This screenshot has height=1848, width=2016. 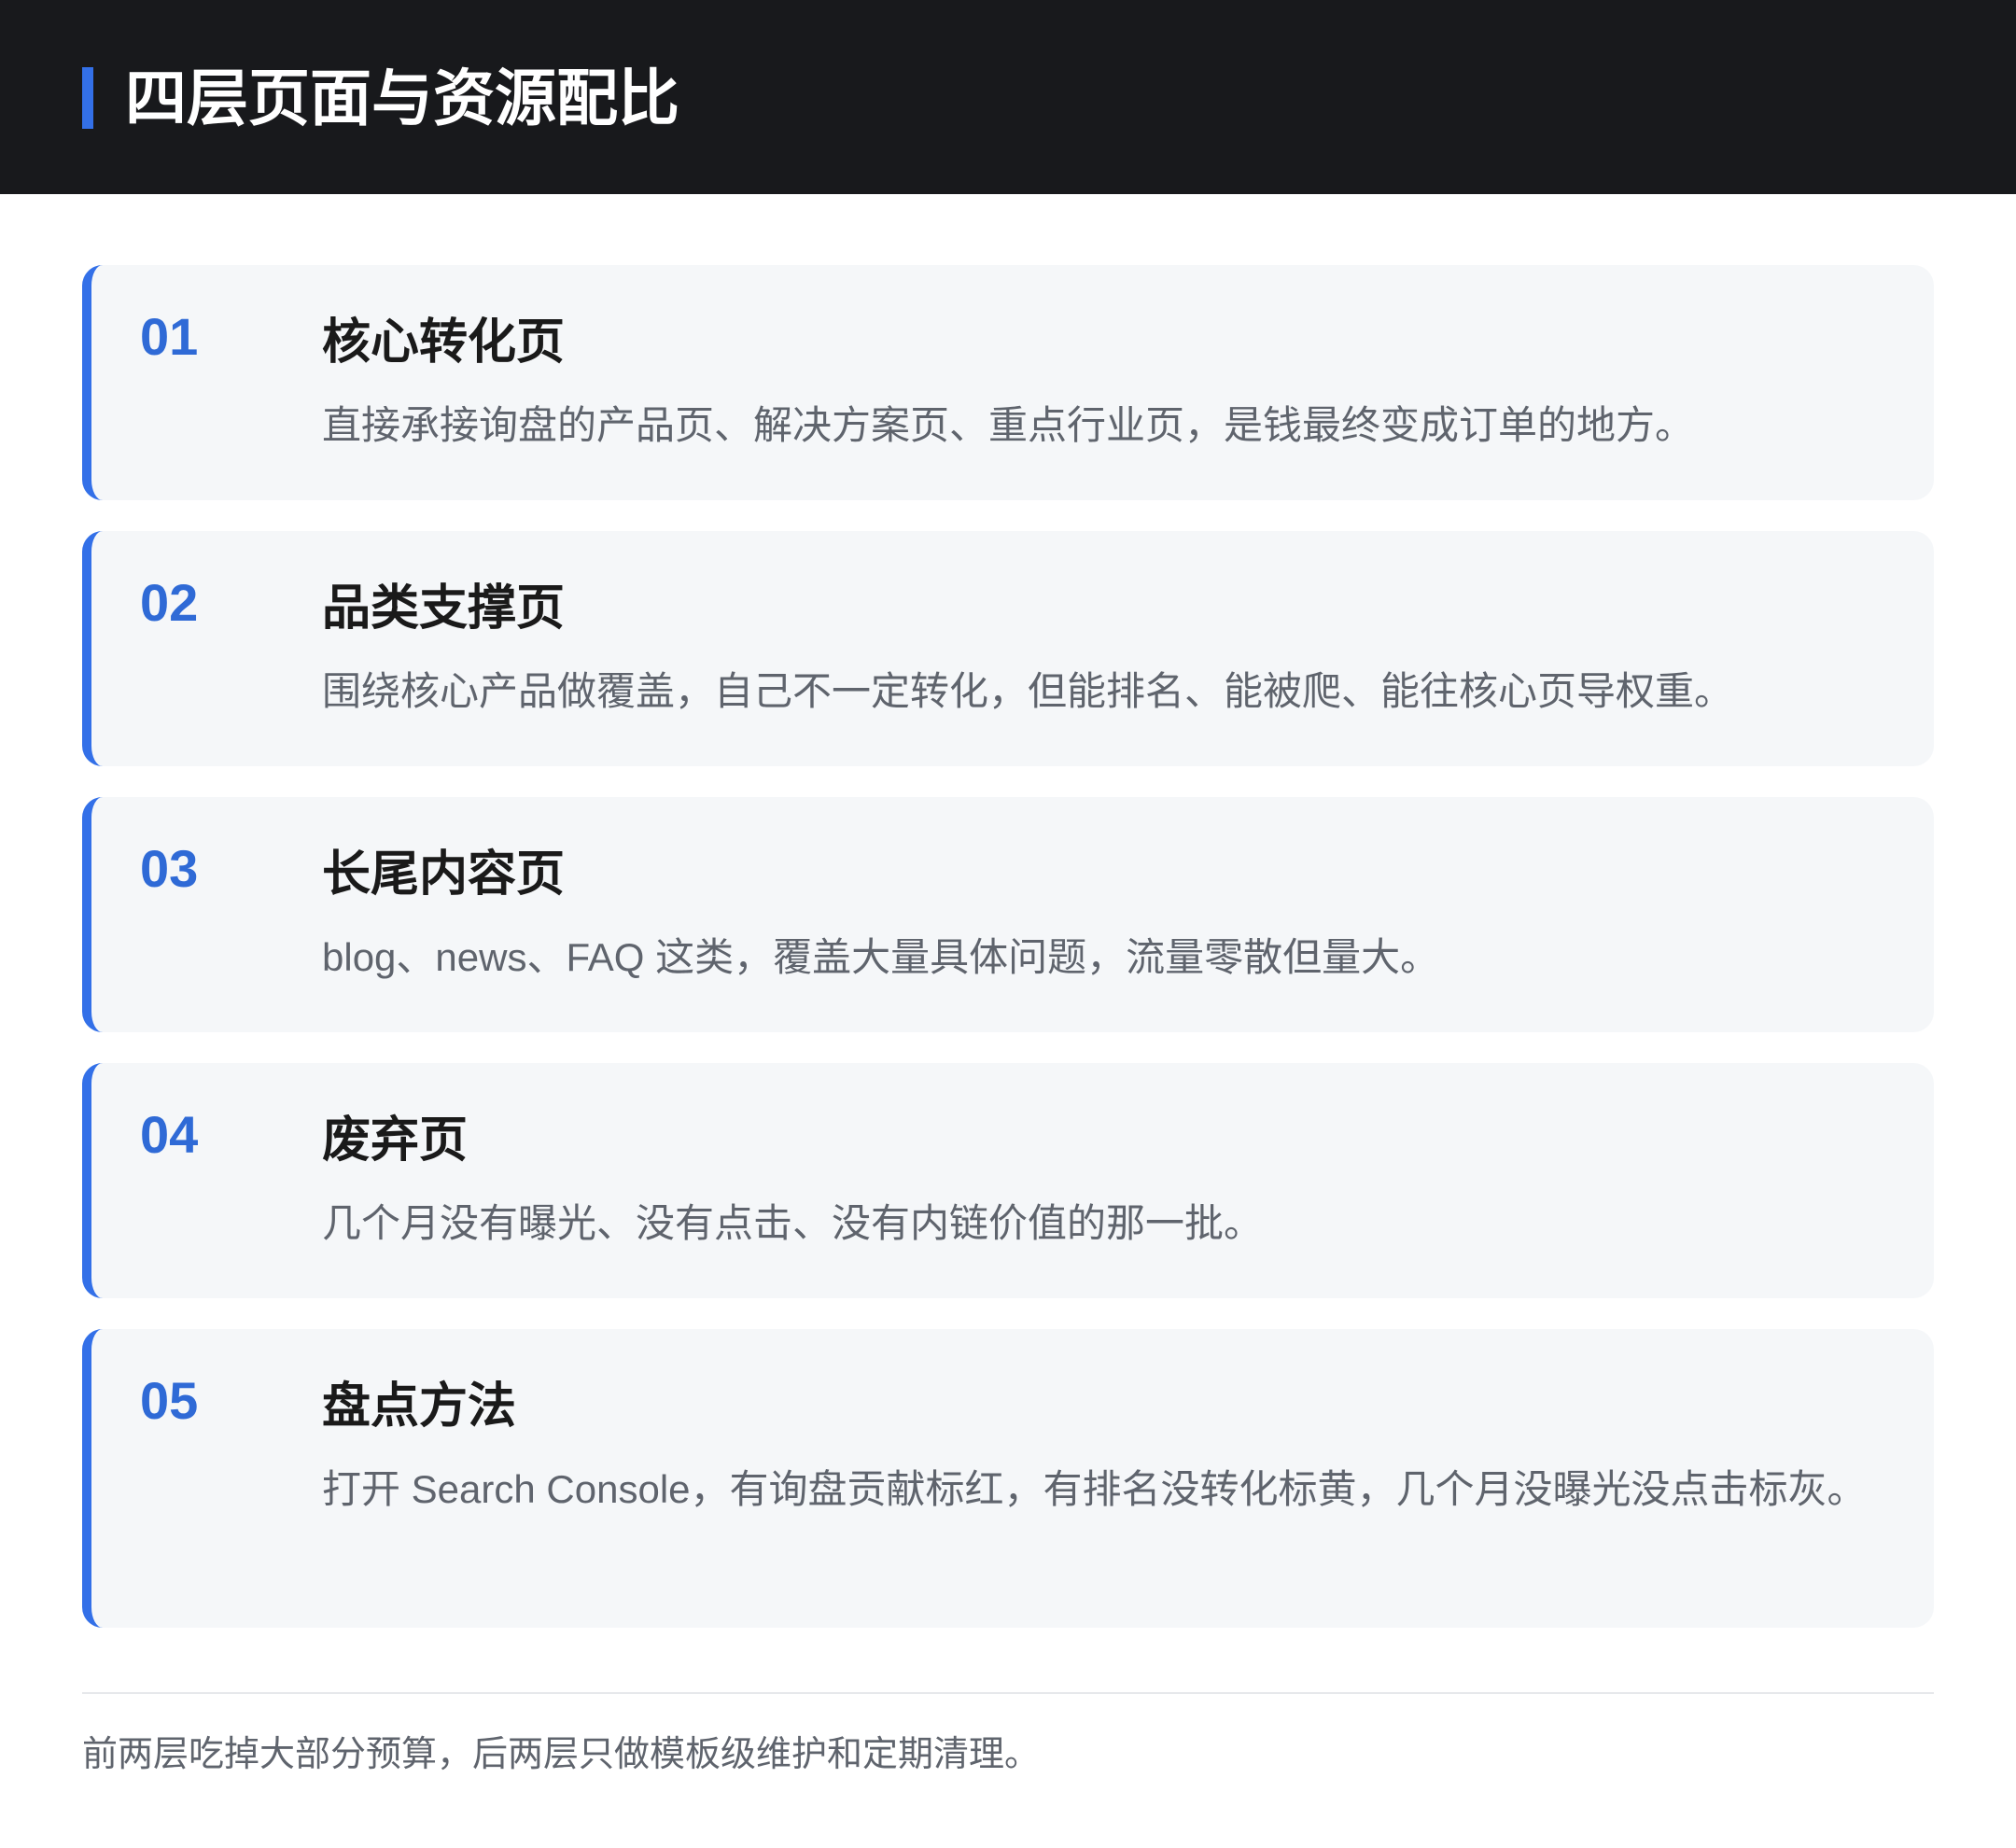 What do you see at coordinates (881, 957) in the screenshot?
I see `card-description: blog、news、FAQ 这类，覆盖大量具体问题，流量零散但量大。` at bounding box center [881, 957].